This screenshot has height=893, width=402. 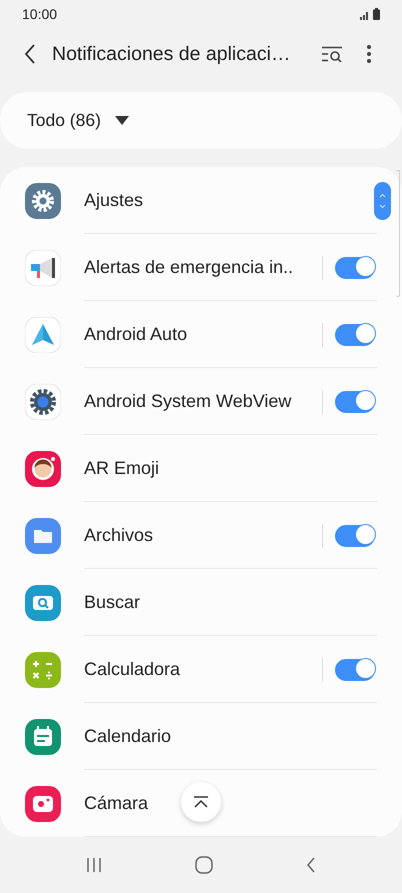 What do you see at coordinates (43, 536) in the screenshot?
I see `folder-icon` at bounding box center [43, 536].